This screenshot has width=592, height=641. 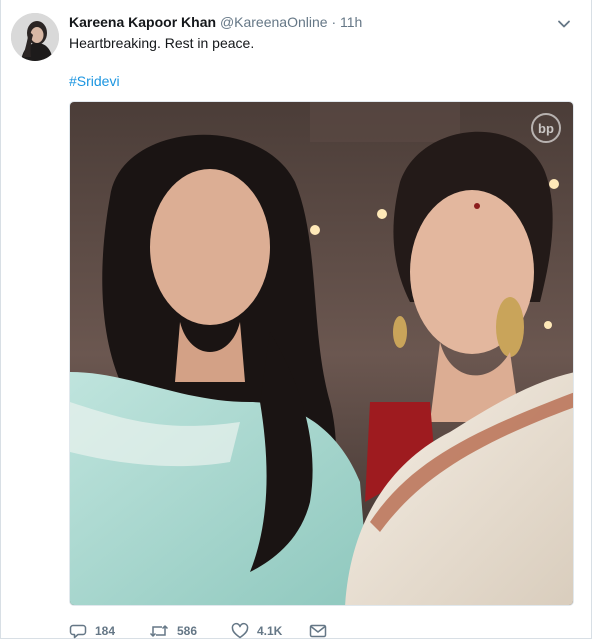 What do you see at coordinates (256, 631) in the screenshot?
I see `like-button: 4.1K` at bounding box center [256, 631].